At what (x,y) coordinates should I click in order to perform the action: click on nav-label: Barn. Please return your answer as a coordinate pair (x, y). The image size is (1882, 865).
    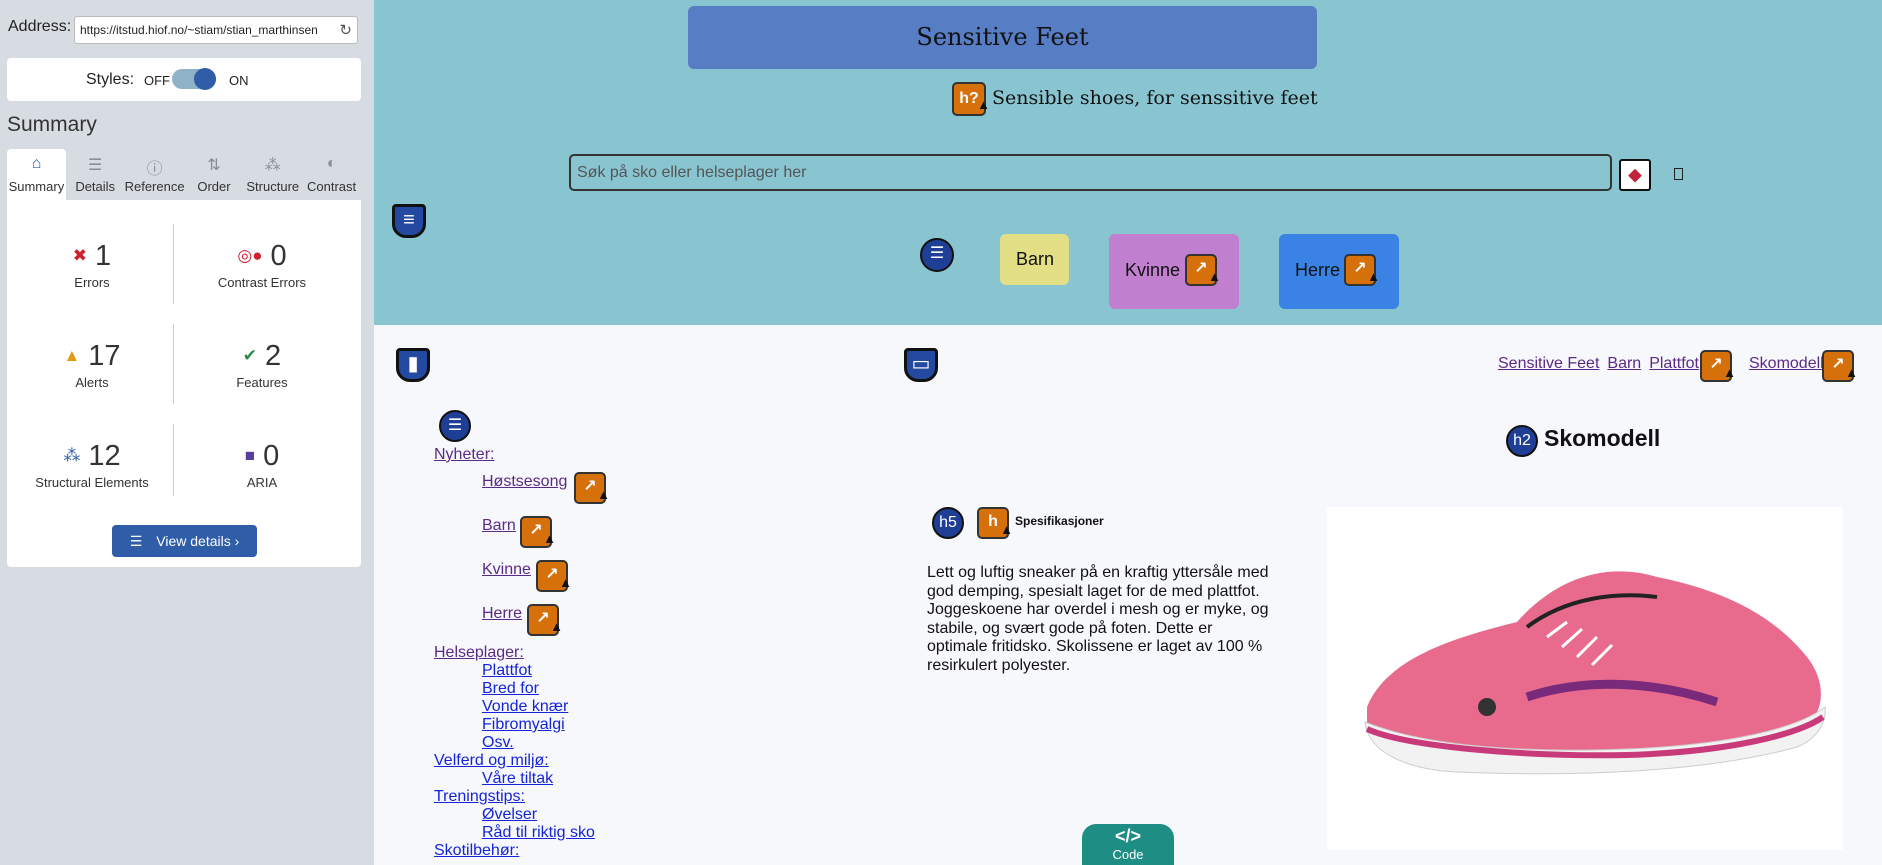
    Looking at the image, I should click on (1035, 259).